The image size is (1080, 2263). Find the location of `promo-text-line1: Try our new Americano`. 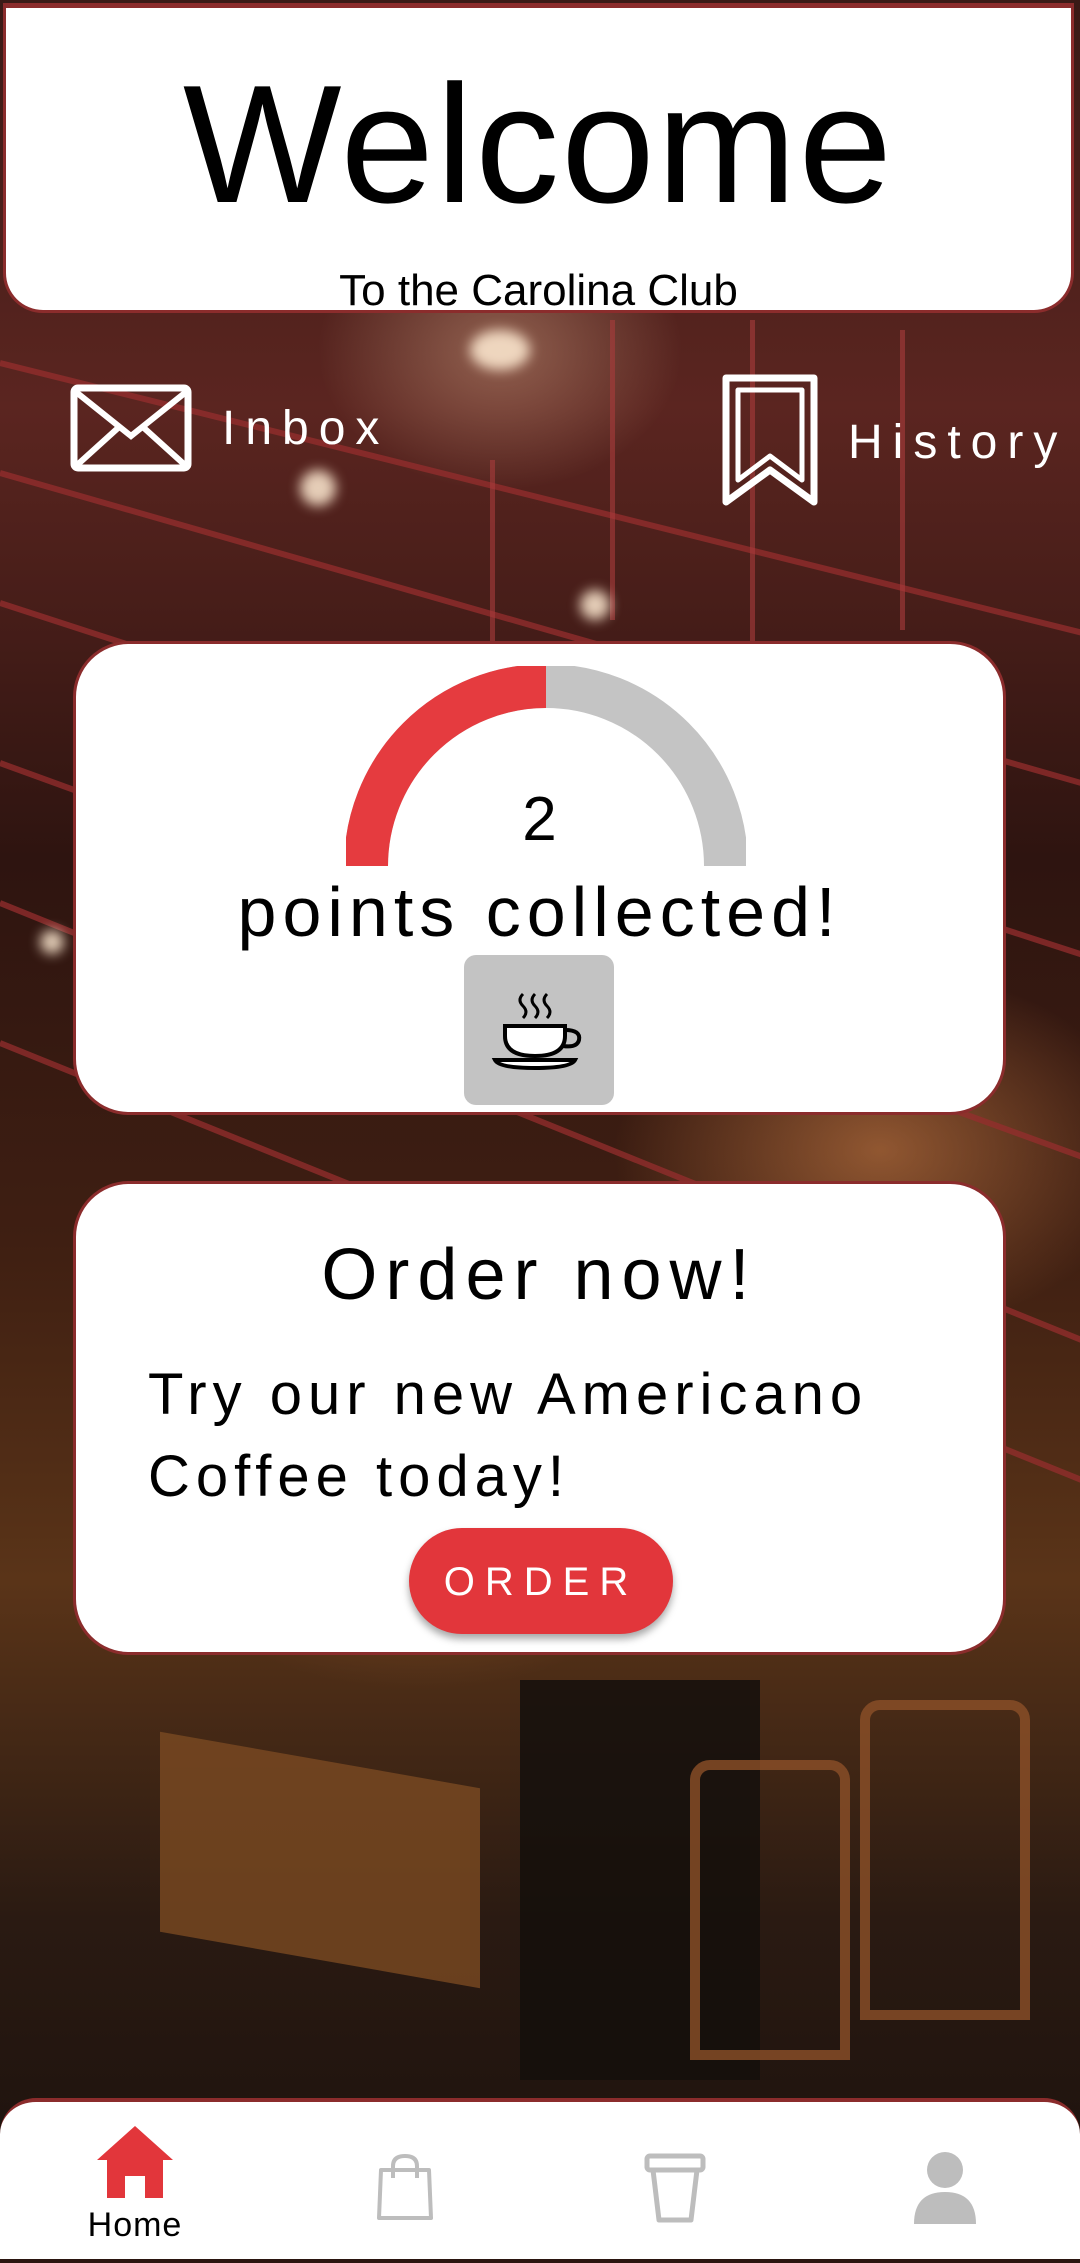

promo-text-line1: Try our new Americano is located at coordinates (508, 1394).